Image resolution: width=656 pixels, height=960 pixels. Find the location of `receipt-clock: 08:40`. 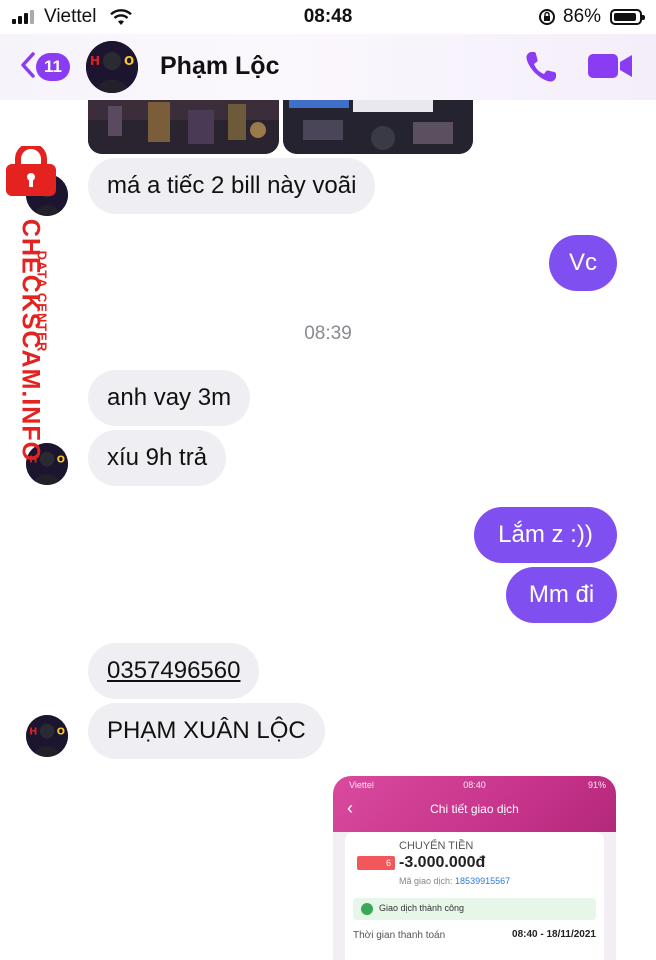

receipt-clock: 08:40 is located at coordinates (474, 785).